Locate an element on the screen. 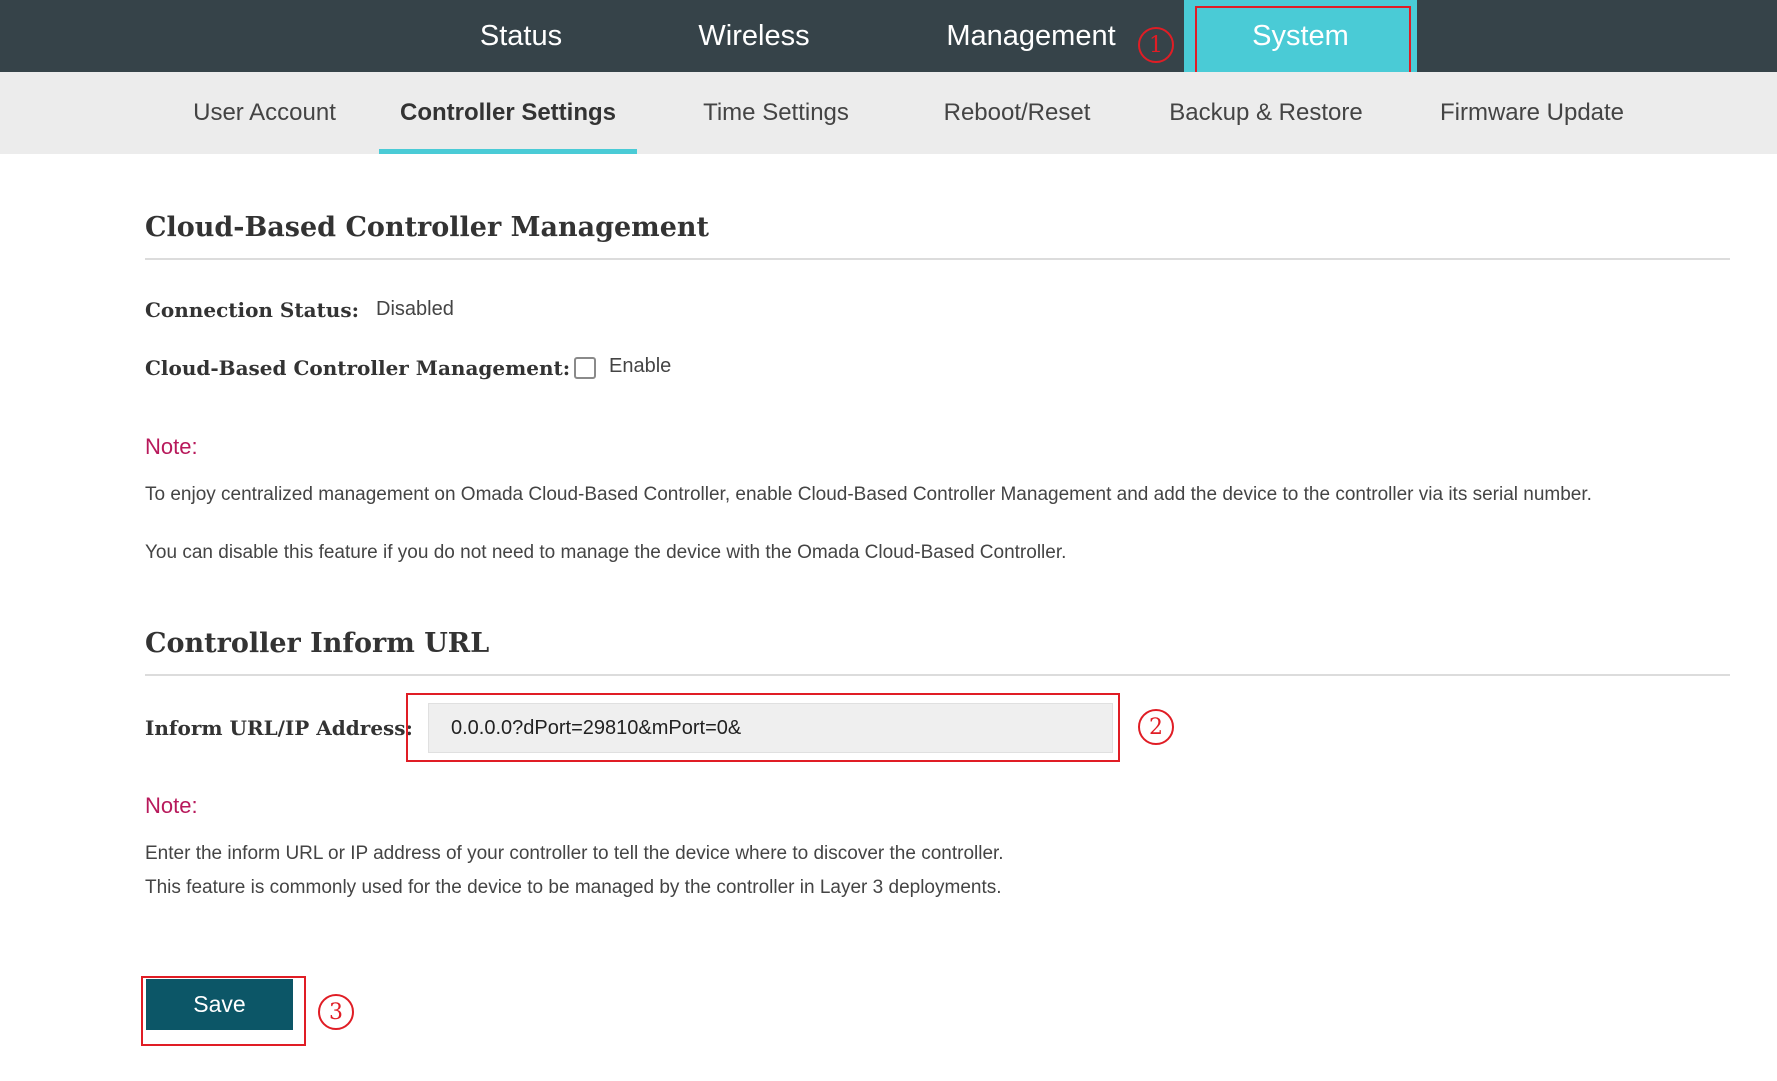 The image size is (1777, 1081). active-tab-underline is located at coordinates (508, 151).